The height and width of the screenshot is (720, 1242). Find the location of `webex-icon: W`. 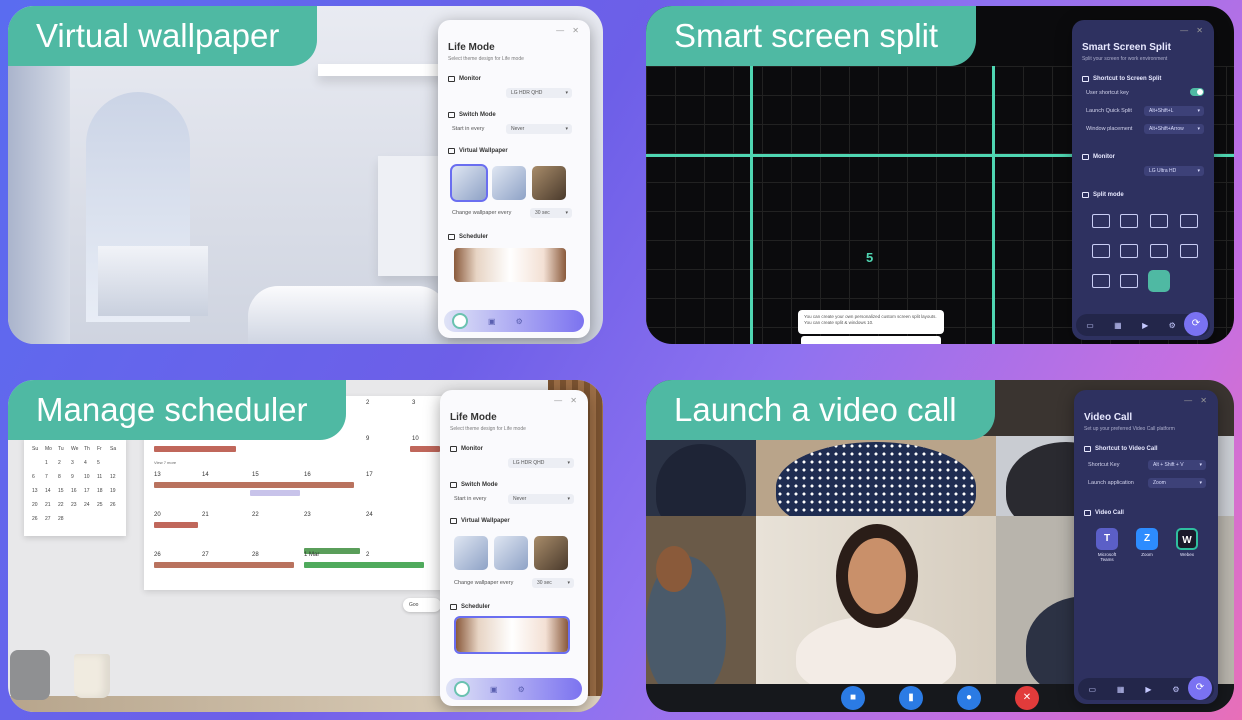

webex-icon: W is located at coordinates (1187, 539).